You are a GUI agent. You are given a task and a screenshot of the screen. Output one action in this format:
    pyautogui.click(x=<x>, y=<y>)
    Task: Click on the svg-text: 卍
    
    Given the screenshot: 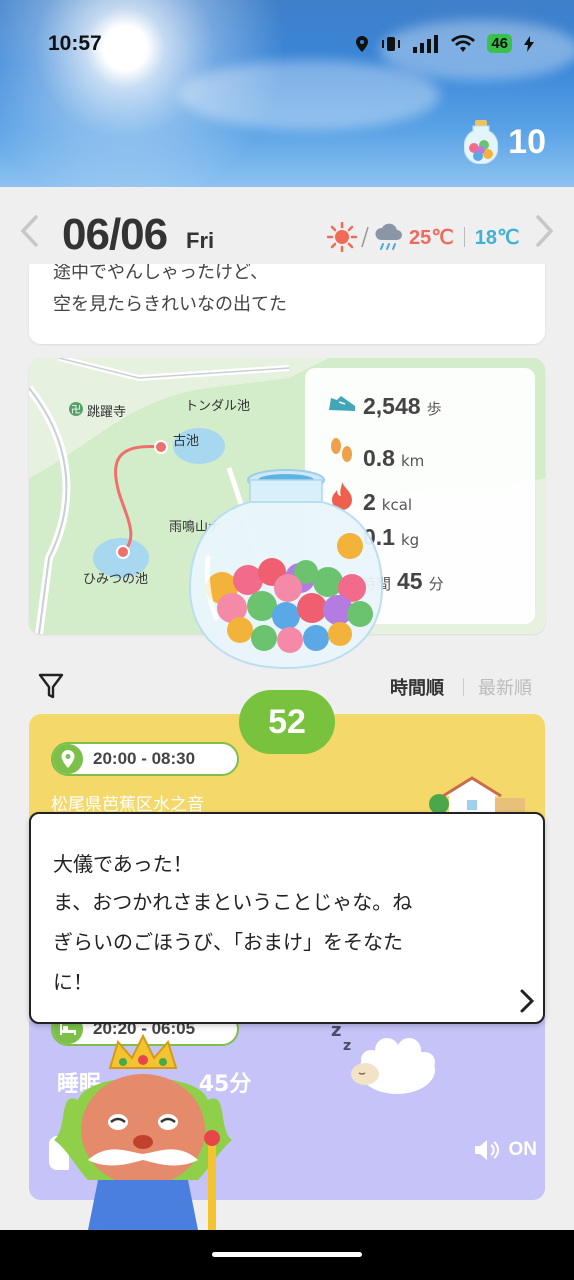 What is the action you would take?
    pyautogui.click(x=76, y=410)
    